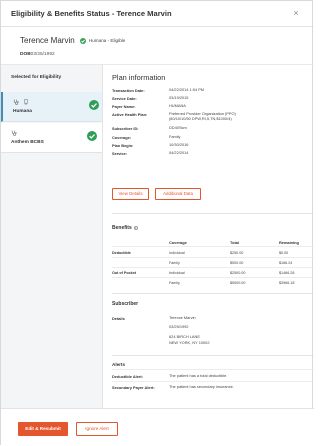  What do you see at coordinates (125, 128) in the screenshot?
I see `plan-row-label: Subscriber ID:` at bounding box center [125, 128].